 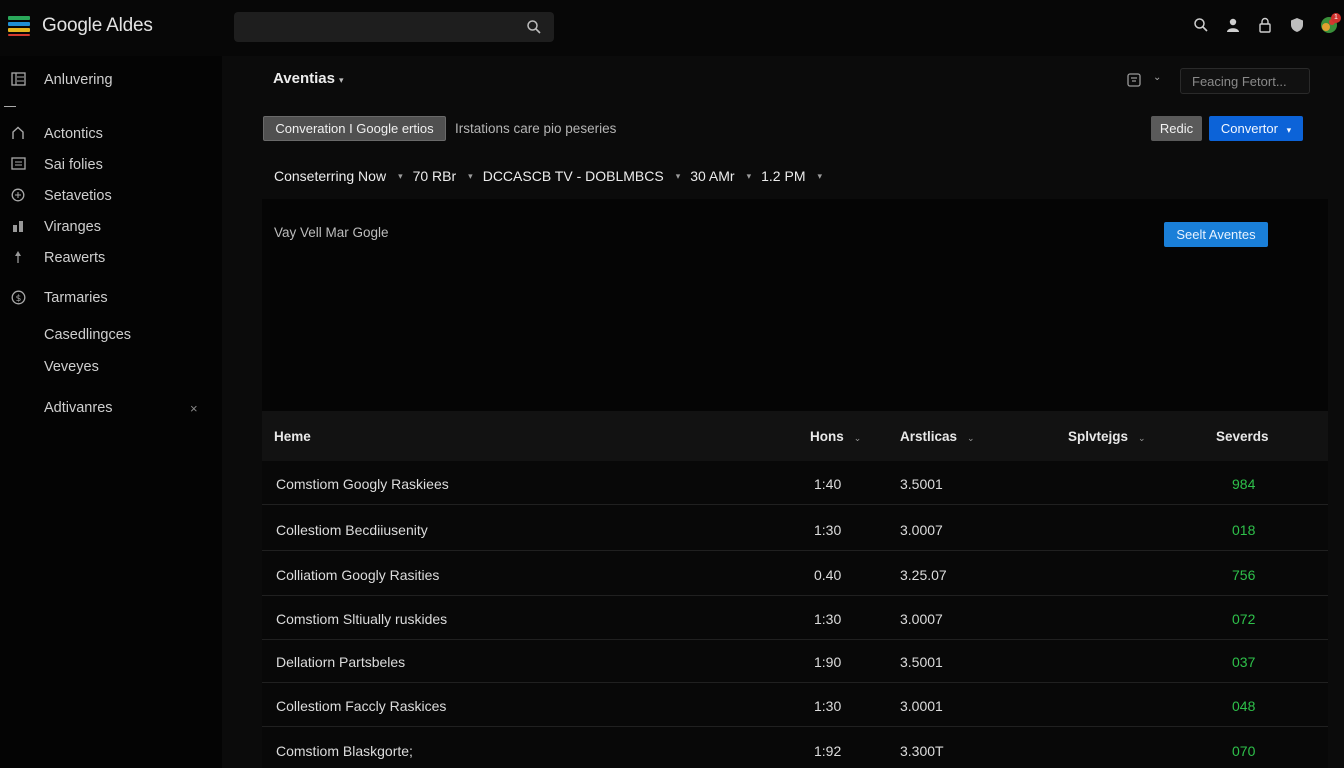 I want to click on sidebar-item-label: Casedlingces, so click(x=88, y=335).